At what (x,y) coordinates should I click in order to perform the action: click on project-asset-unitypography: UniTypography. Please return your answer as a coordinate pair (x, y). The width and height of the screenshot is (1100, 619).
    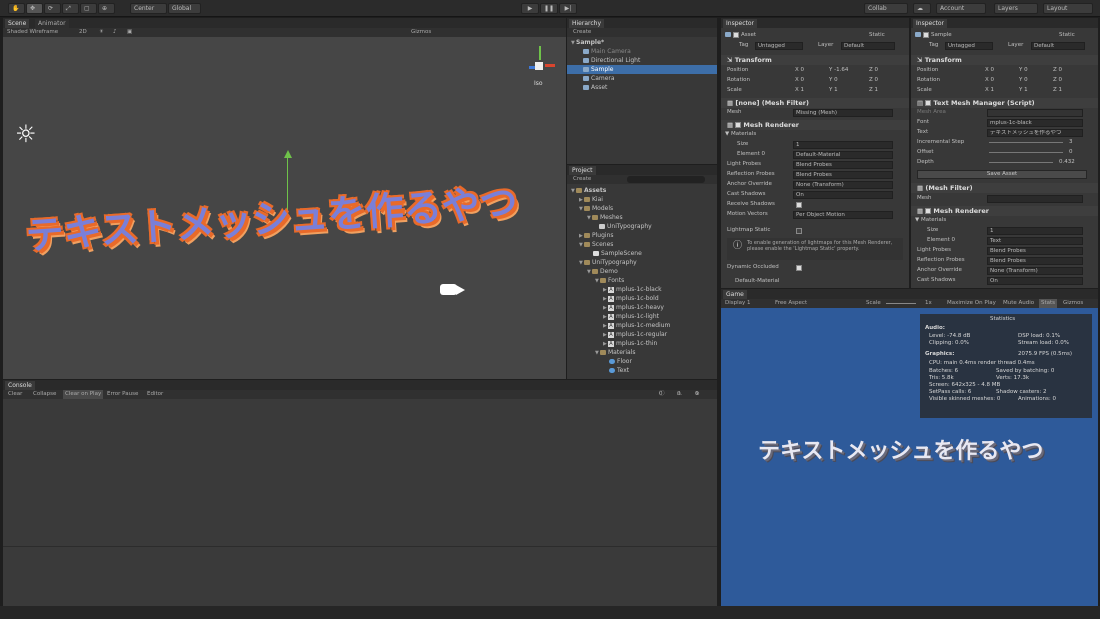
    Looking at the image, I should click on (625, 226).